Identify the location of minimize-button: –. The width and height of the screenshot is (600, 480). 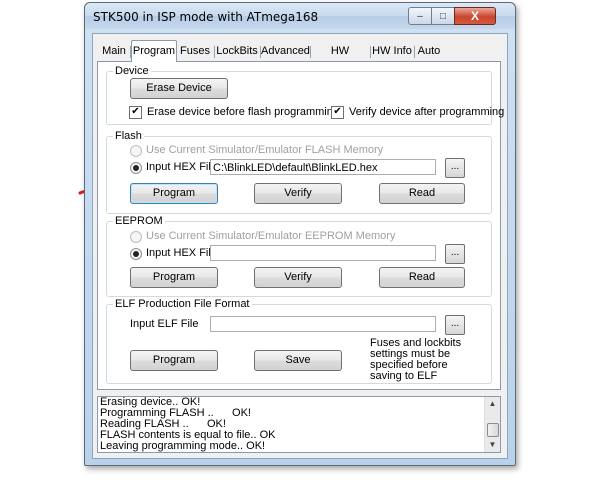
(420, 16).